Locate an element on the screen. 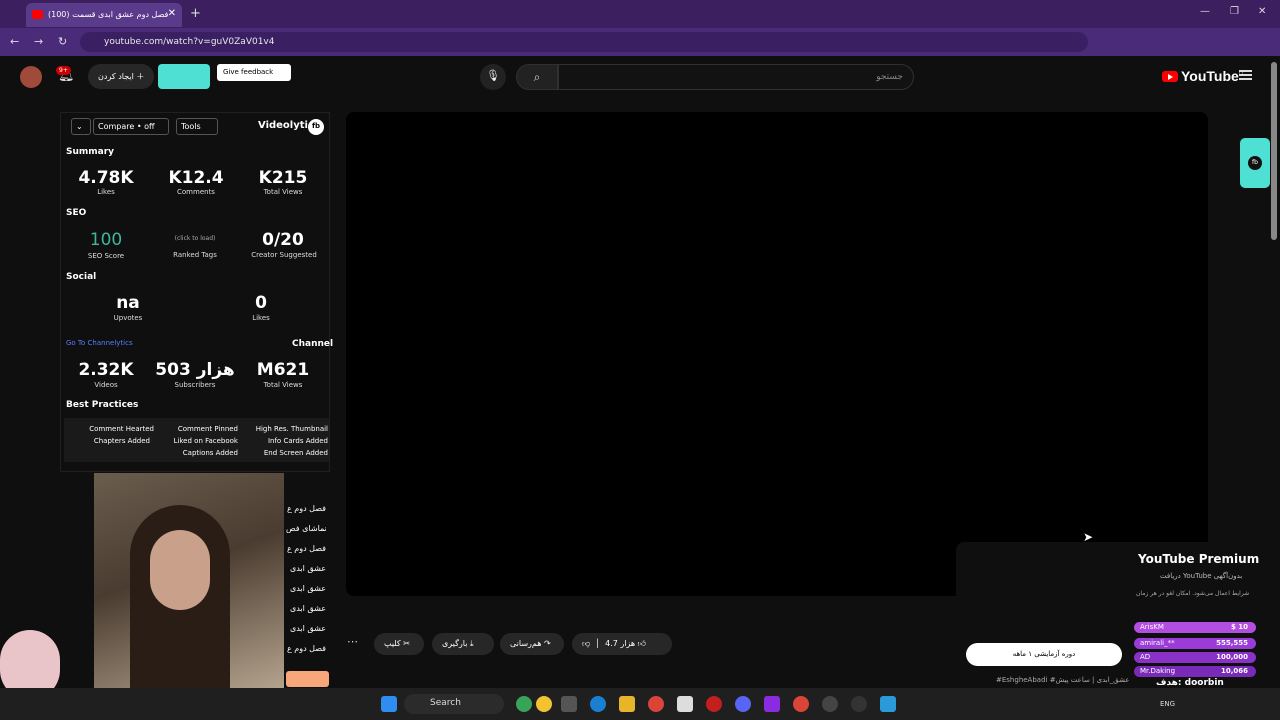 The height and width of the screenshot is (720, 1280). social-likes-value: 0 is located at coordinates (261, 303).